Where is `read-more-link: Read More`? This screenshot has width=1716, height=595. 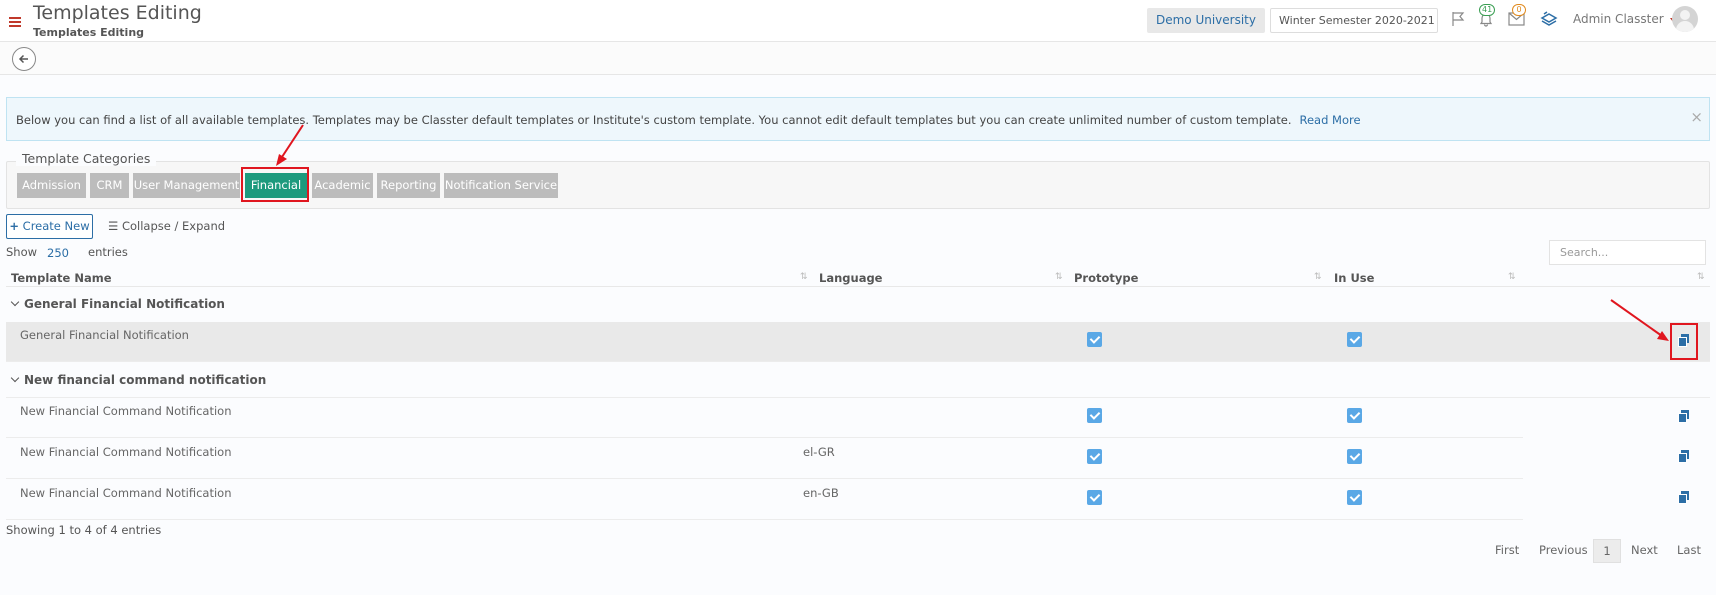
read-more-link: Read More is located at coordinates (1330, 120).